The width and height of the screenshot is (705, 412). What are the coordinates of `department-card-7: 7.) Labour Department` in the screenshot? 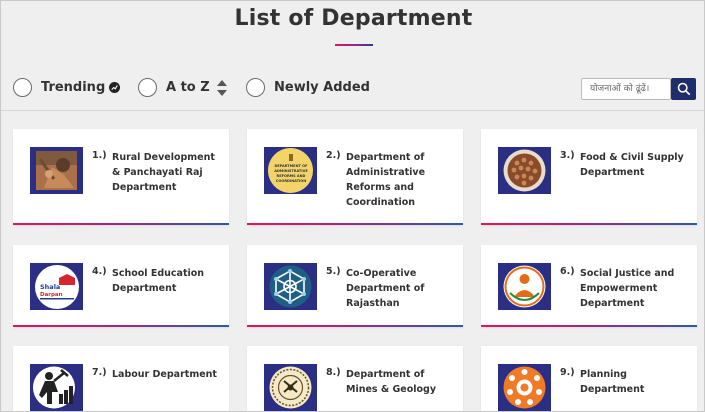 It's located at (121, 378).